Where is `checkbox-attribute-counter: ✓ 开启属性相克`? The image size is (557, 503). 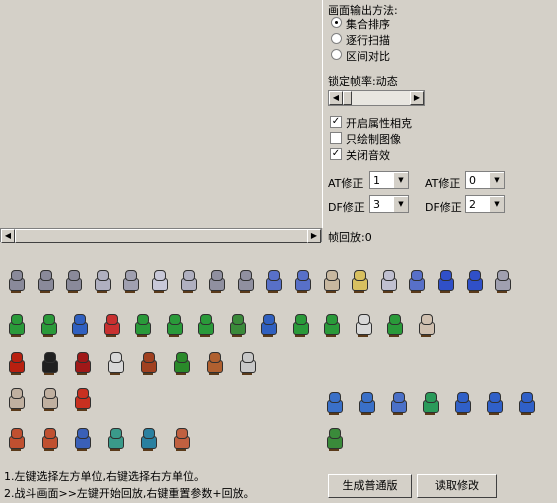 checkbox-attribute-counter: ✓ 开启属性相克 is located at coordinates (390, 122).